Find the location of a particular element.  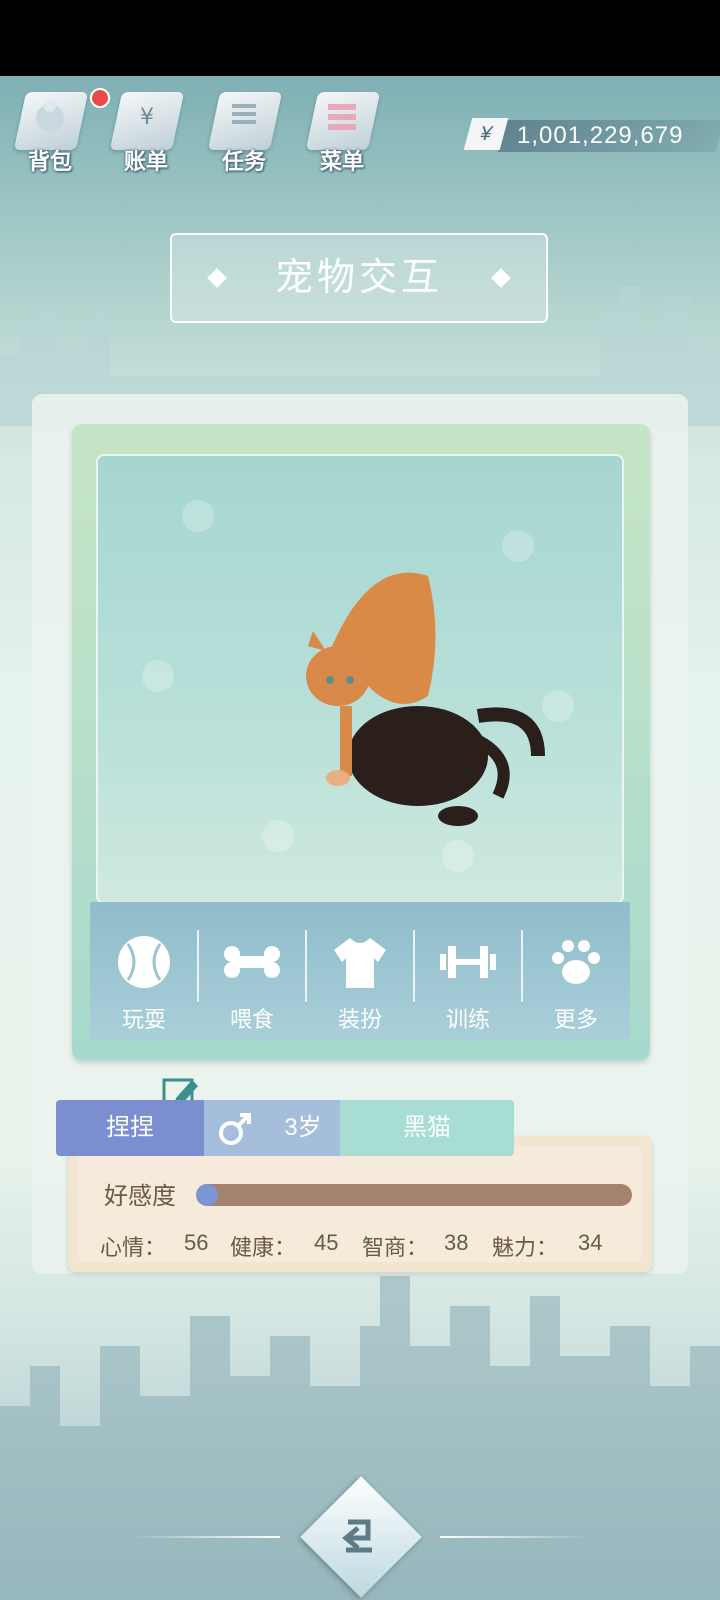

black-cat is located at coordinates (446, 766).